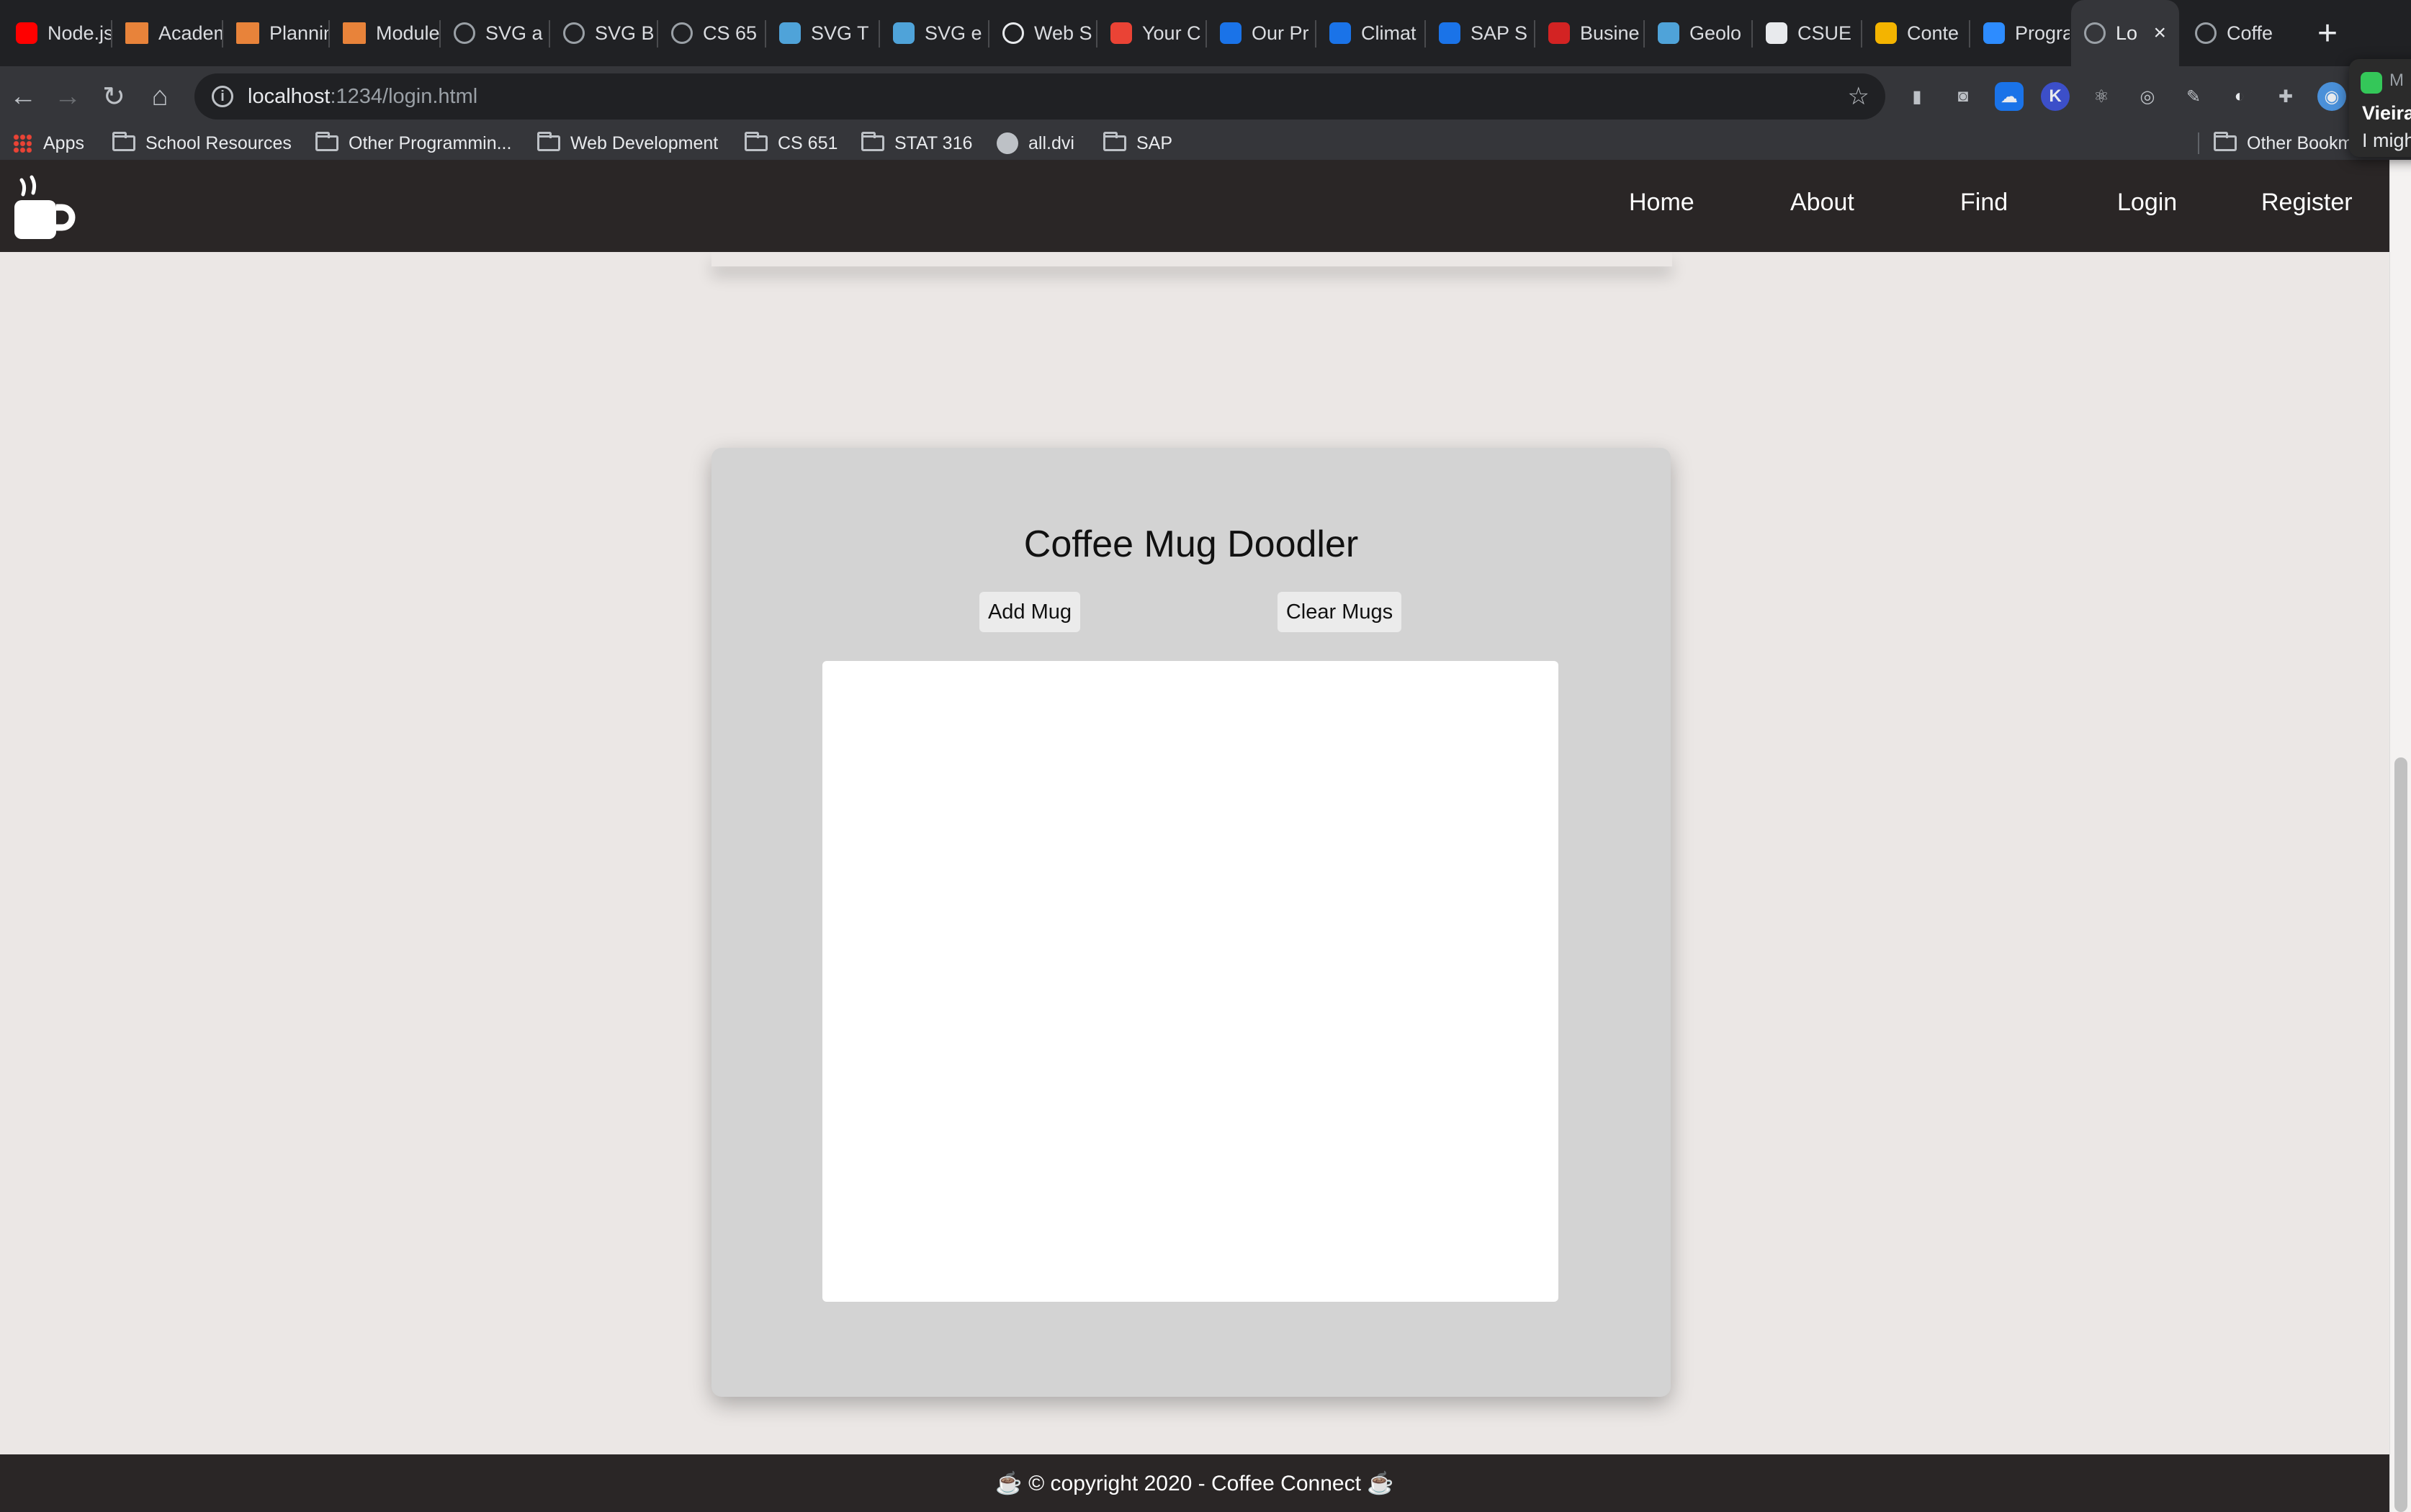  What do you see at coordinates (64, 142) in the screenshot?
I see `bookmark-label: Apps` at bounding box center [64, 142].